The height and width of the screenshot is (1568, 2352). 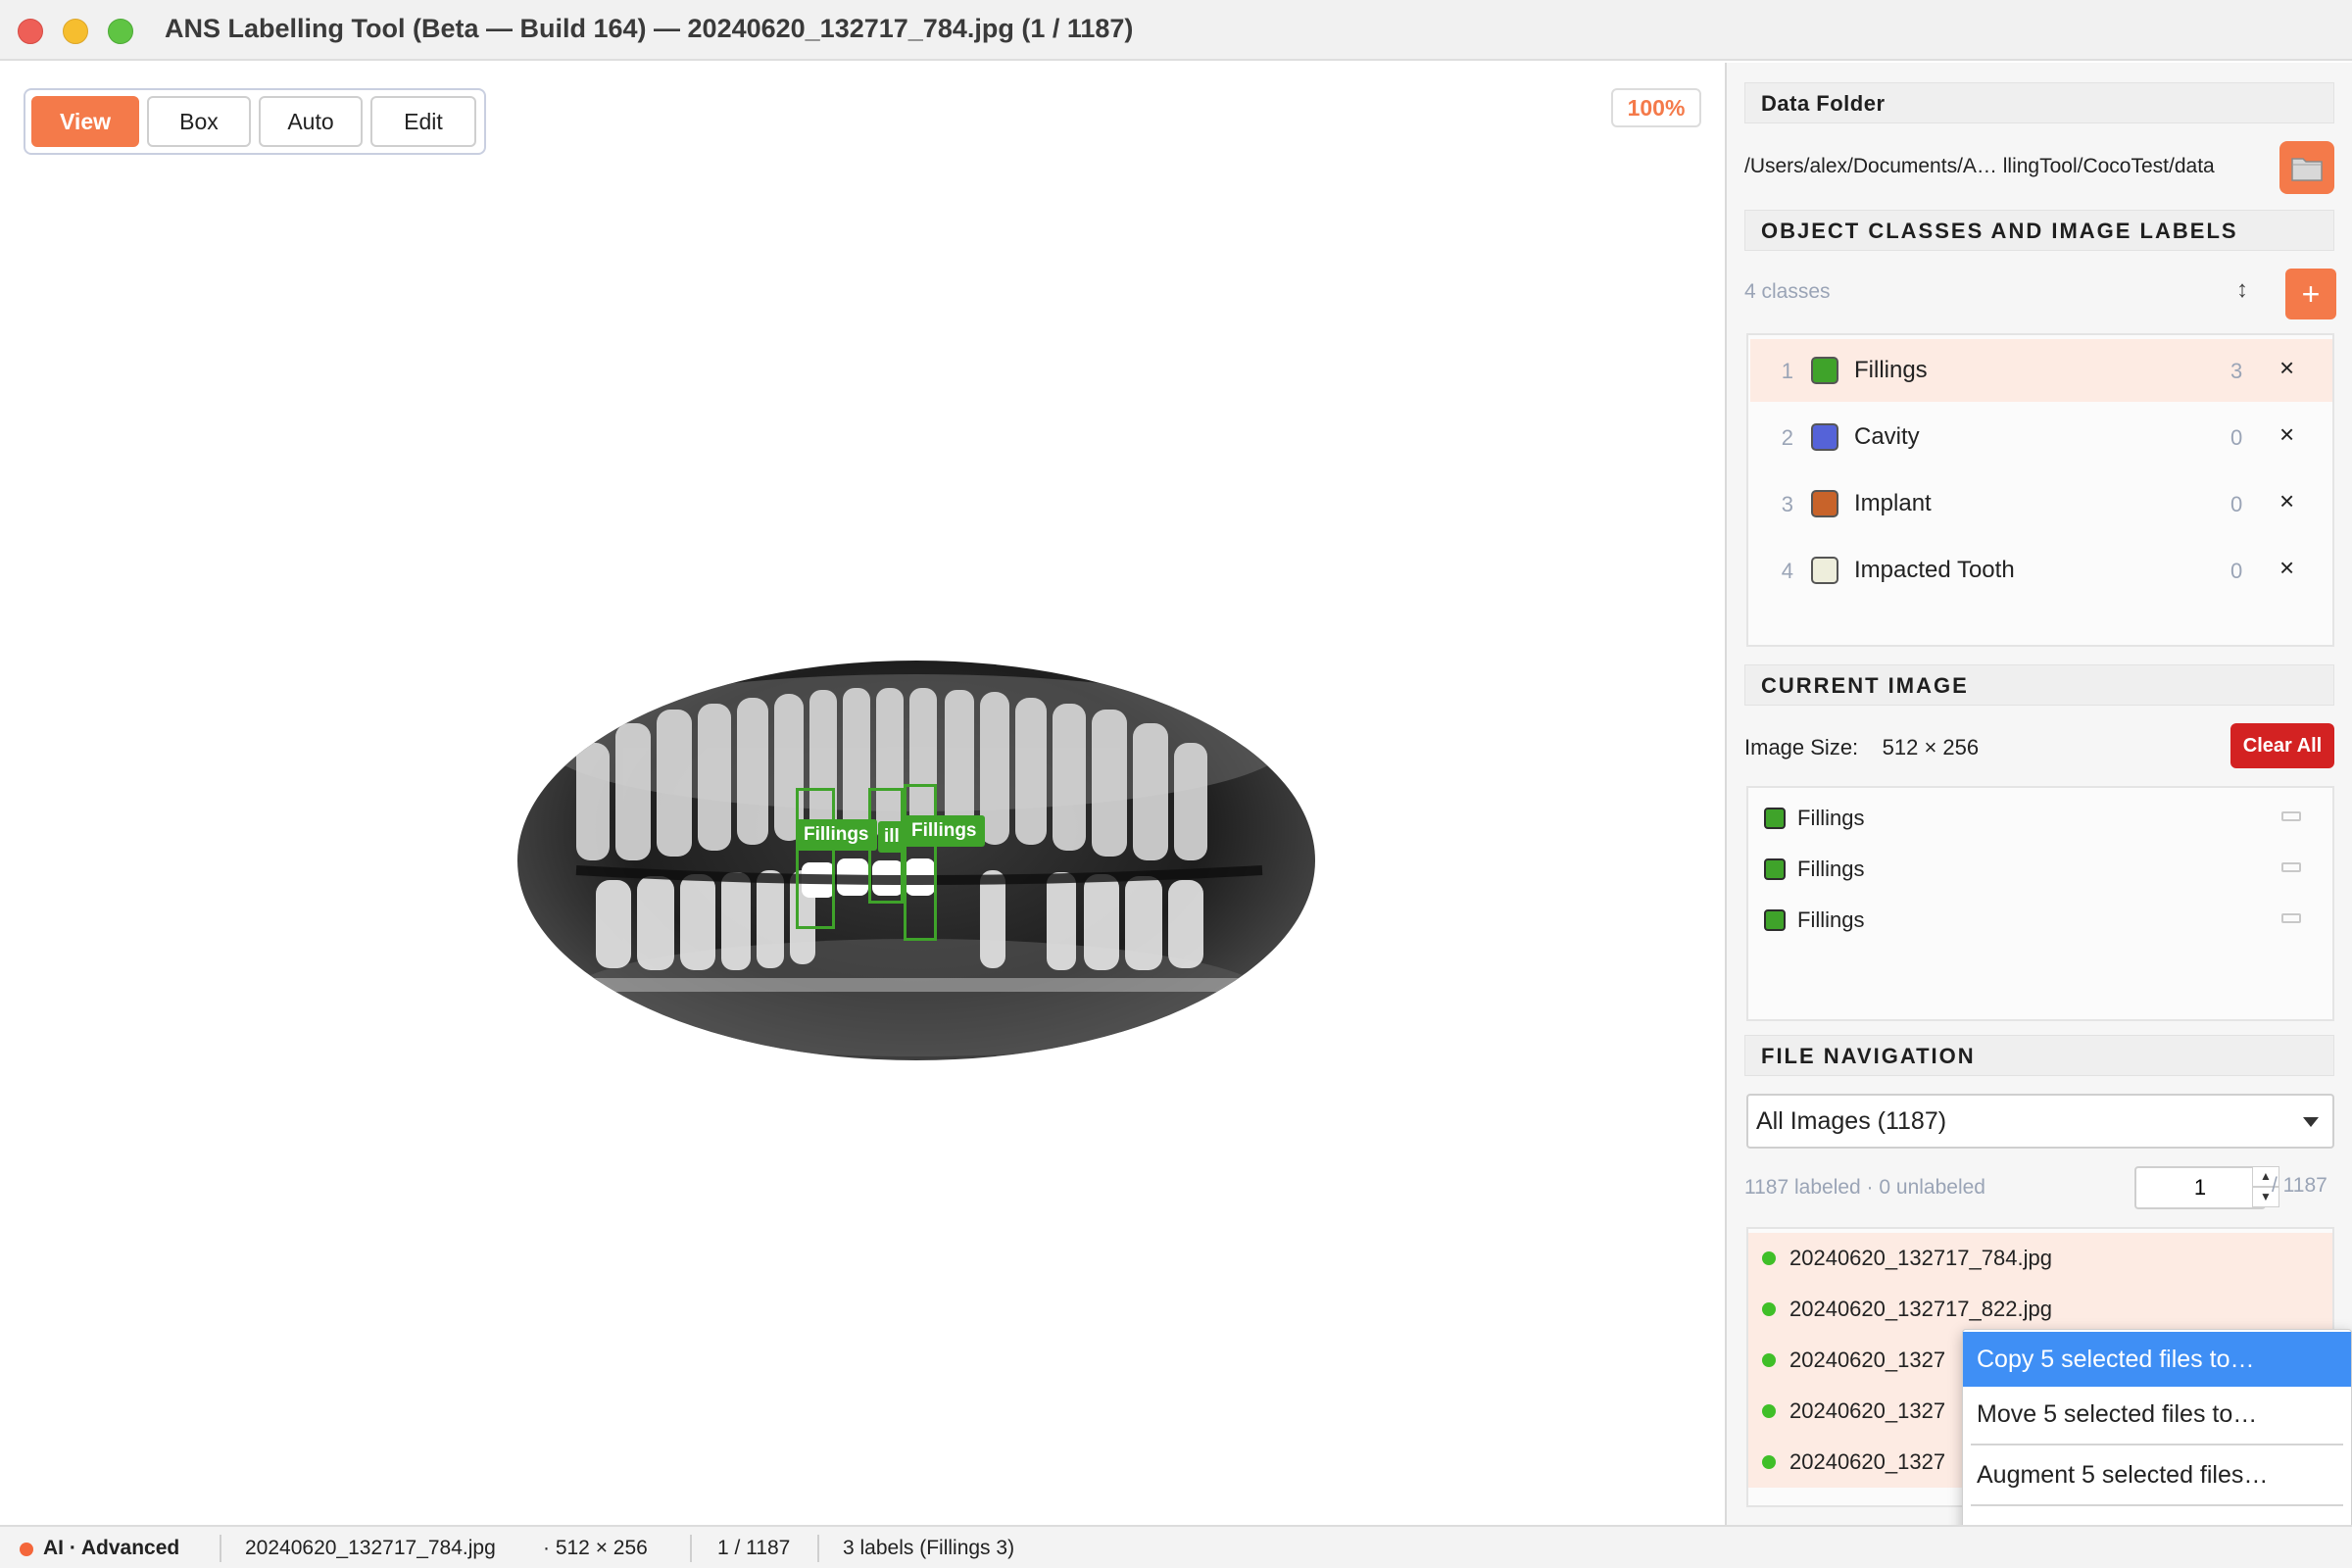 What do you see at coordinates (2041, 504) in the screenshot?
I see `class-row-implant: 3 Implant 0 ×` at bounding box center [2041, 504].